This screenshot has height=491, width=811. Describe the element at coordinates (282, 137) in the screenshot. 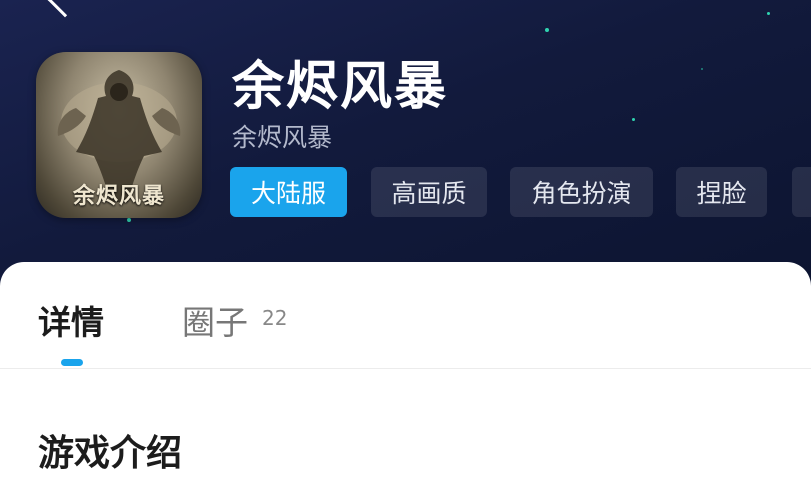

I see `game-subtitle: 余烬风暴` at that location.